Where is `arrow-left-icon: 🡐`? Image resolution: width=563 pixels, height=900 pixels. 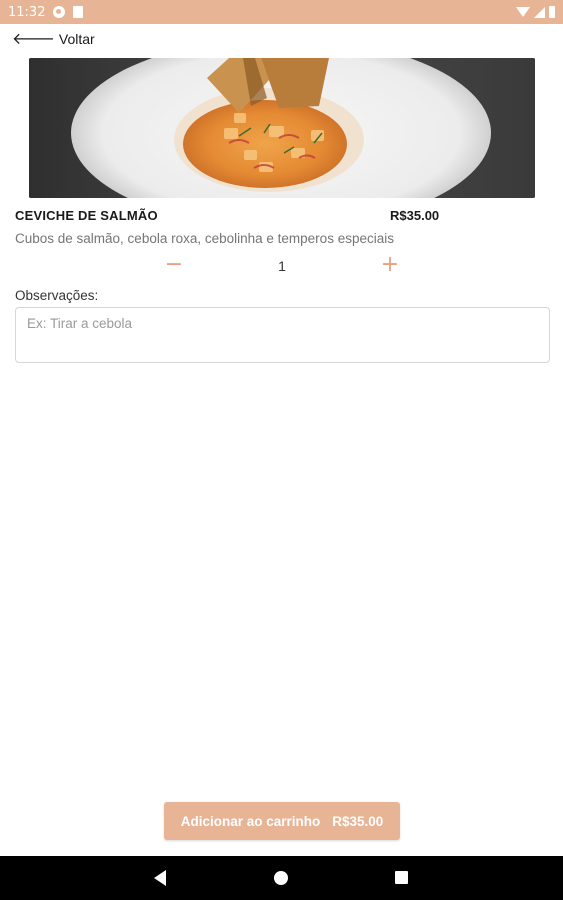 arrow-left-icon: 🡐 is located at coordinates (33, 38).